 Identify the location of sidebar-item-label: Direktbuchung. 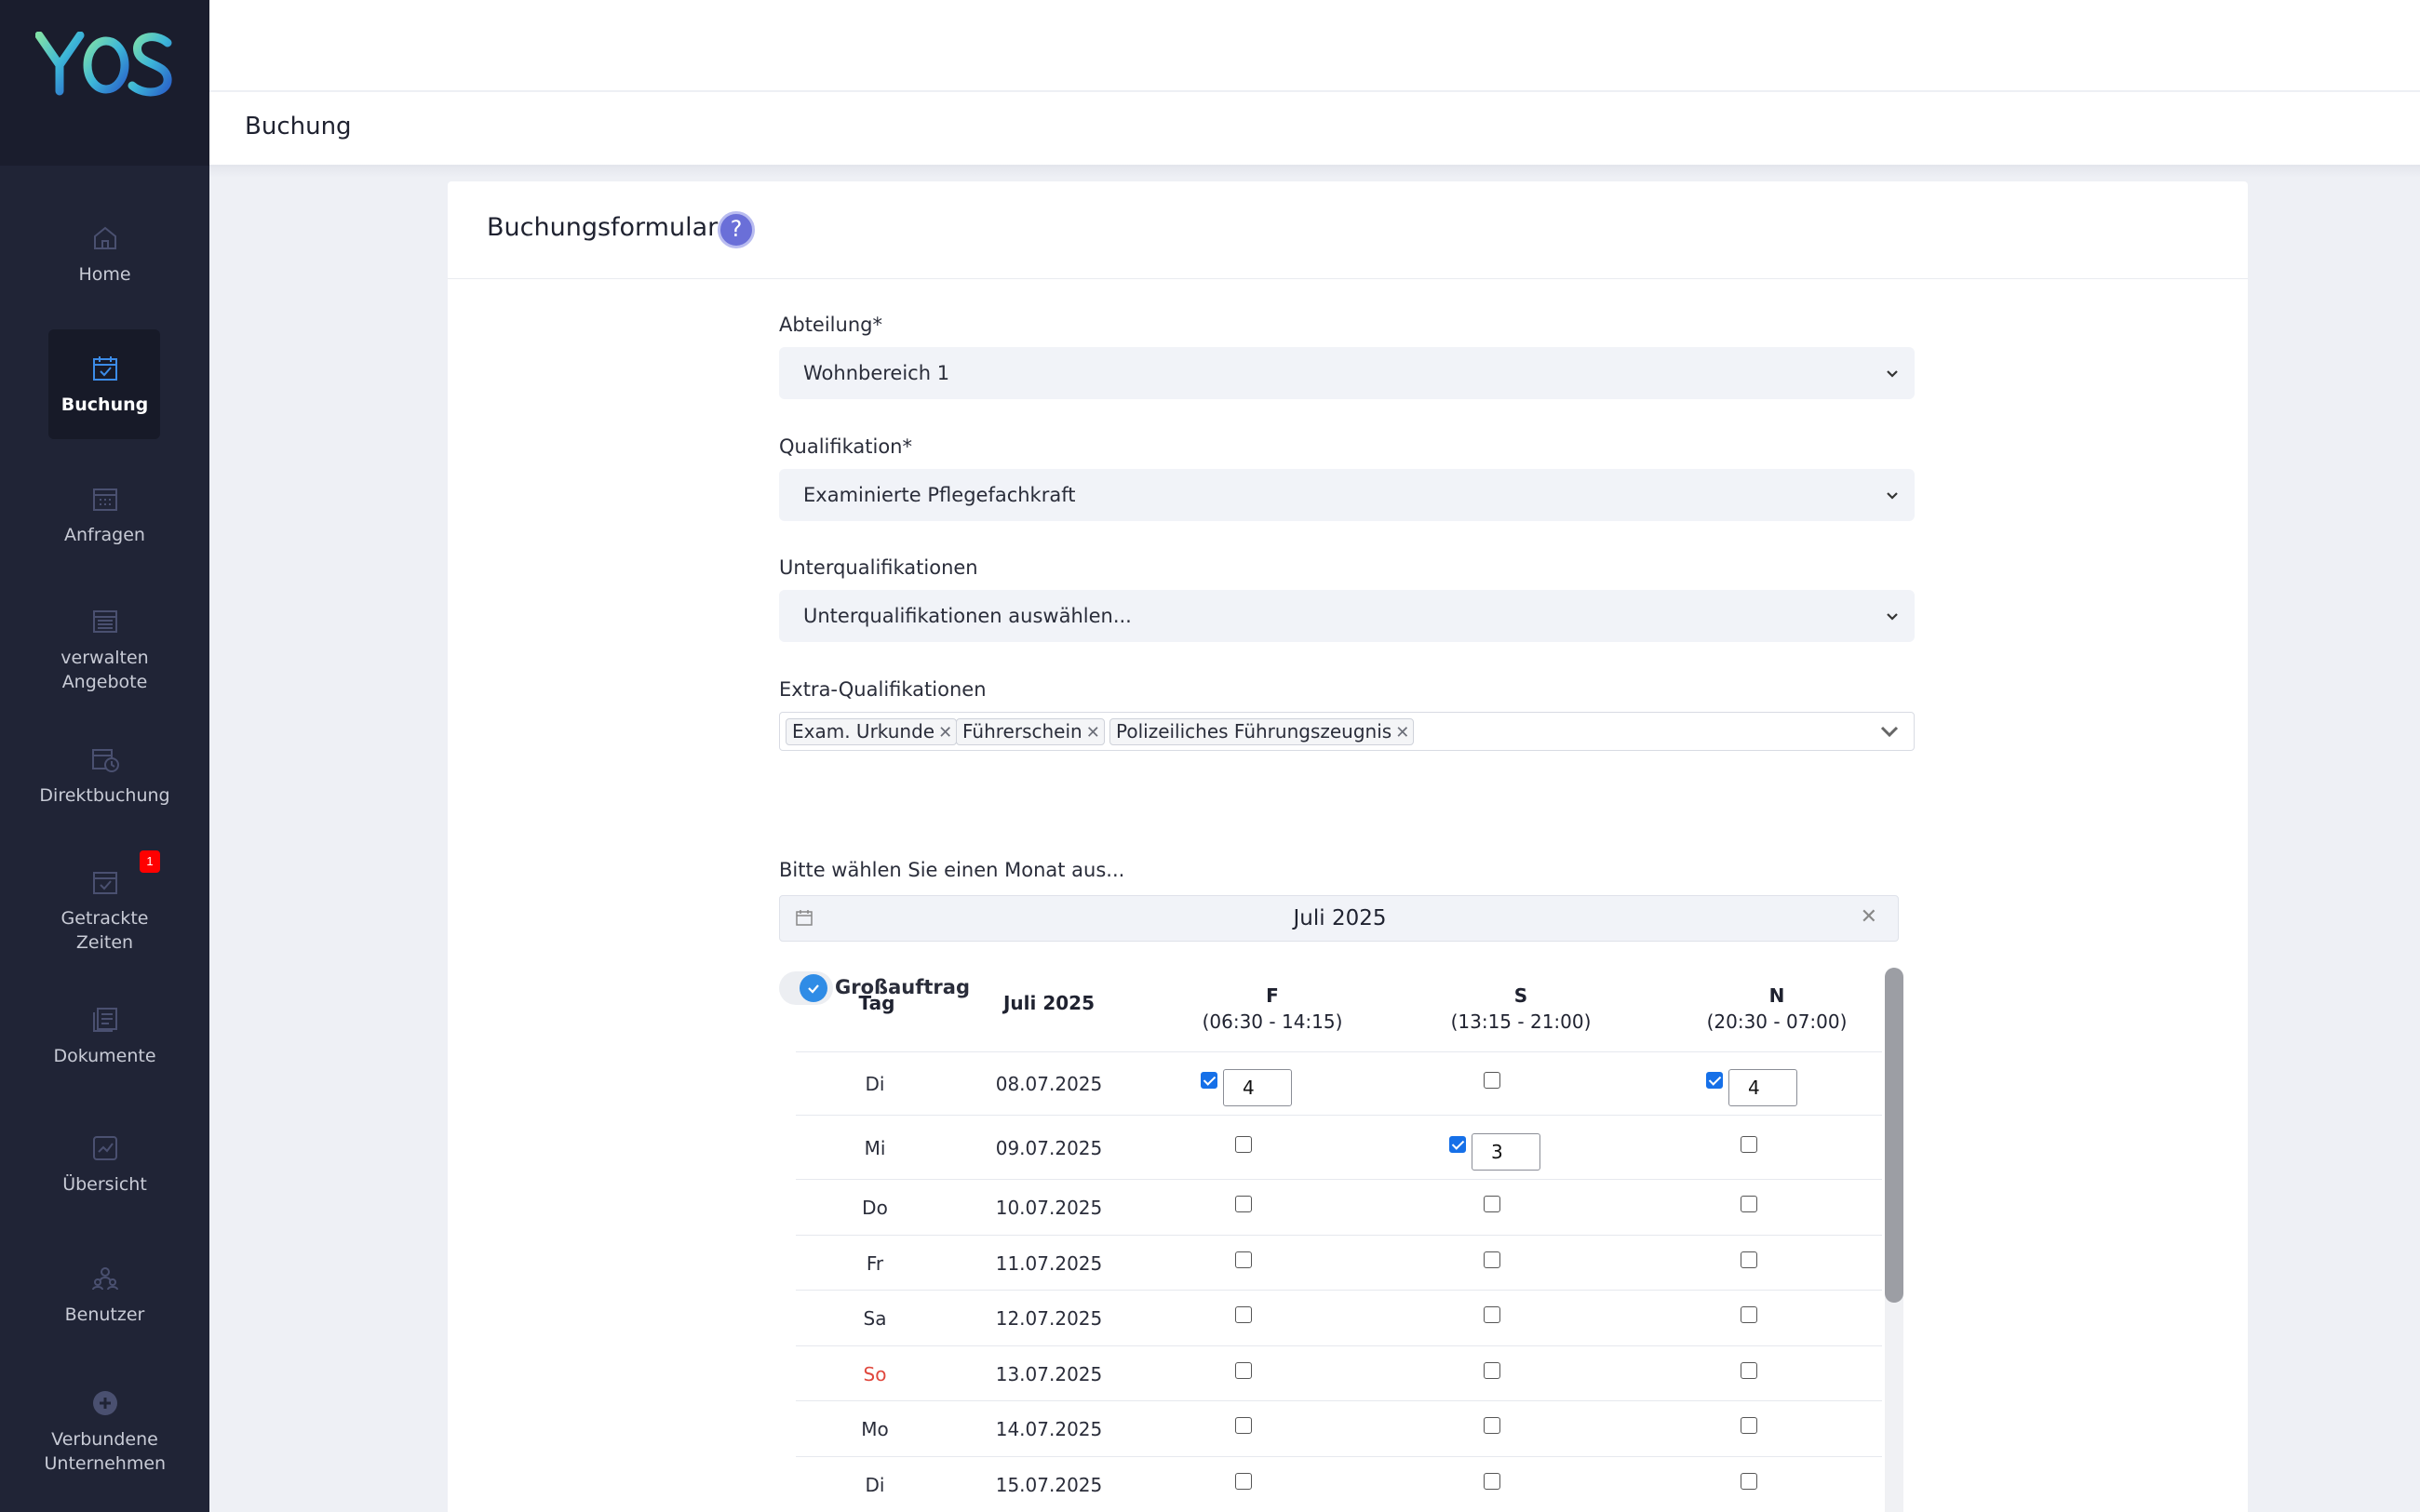
(104, 795).